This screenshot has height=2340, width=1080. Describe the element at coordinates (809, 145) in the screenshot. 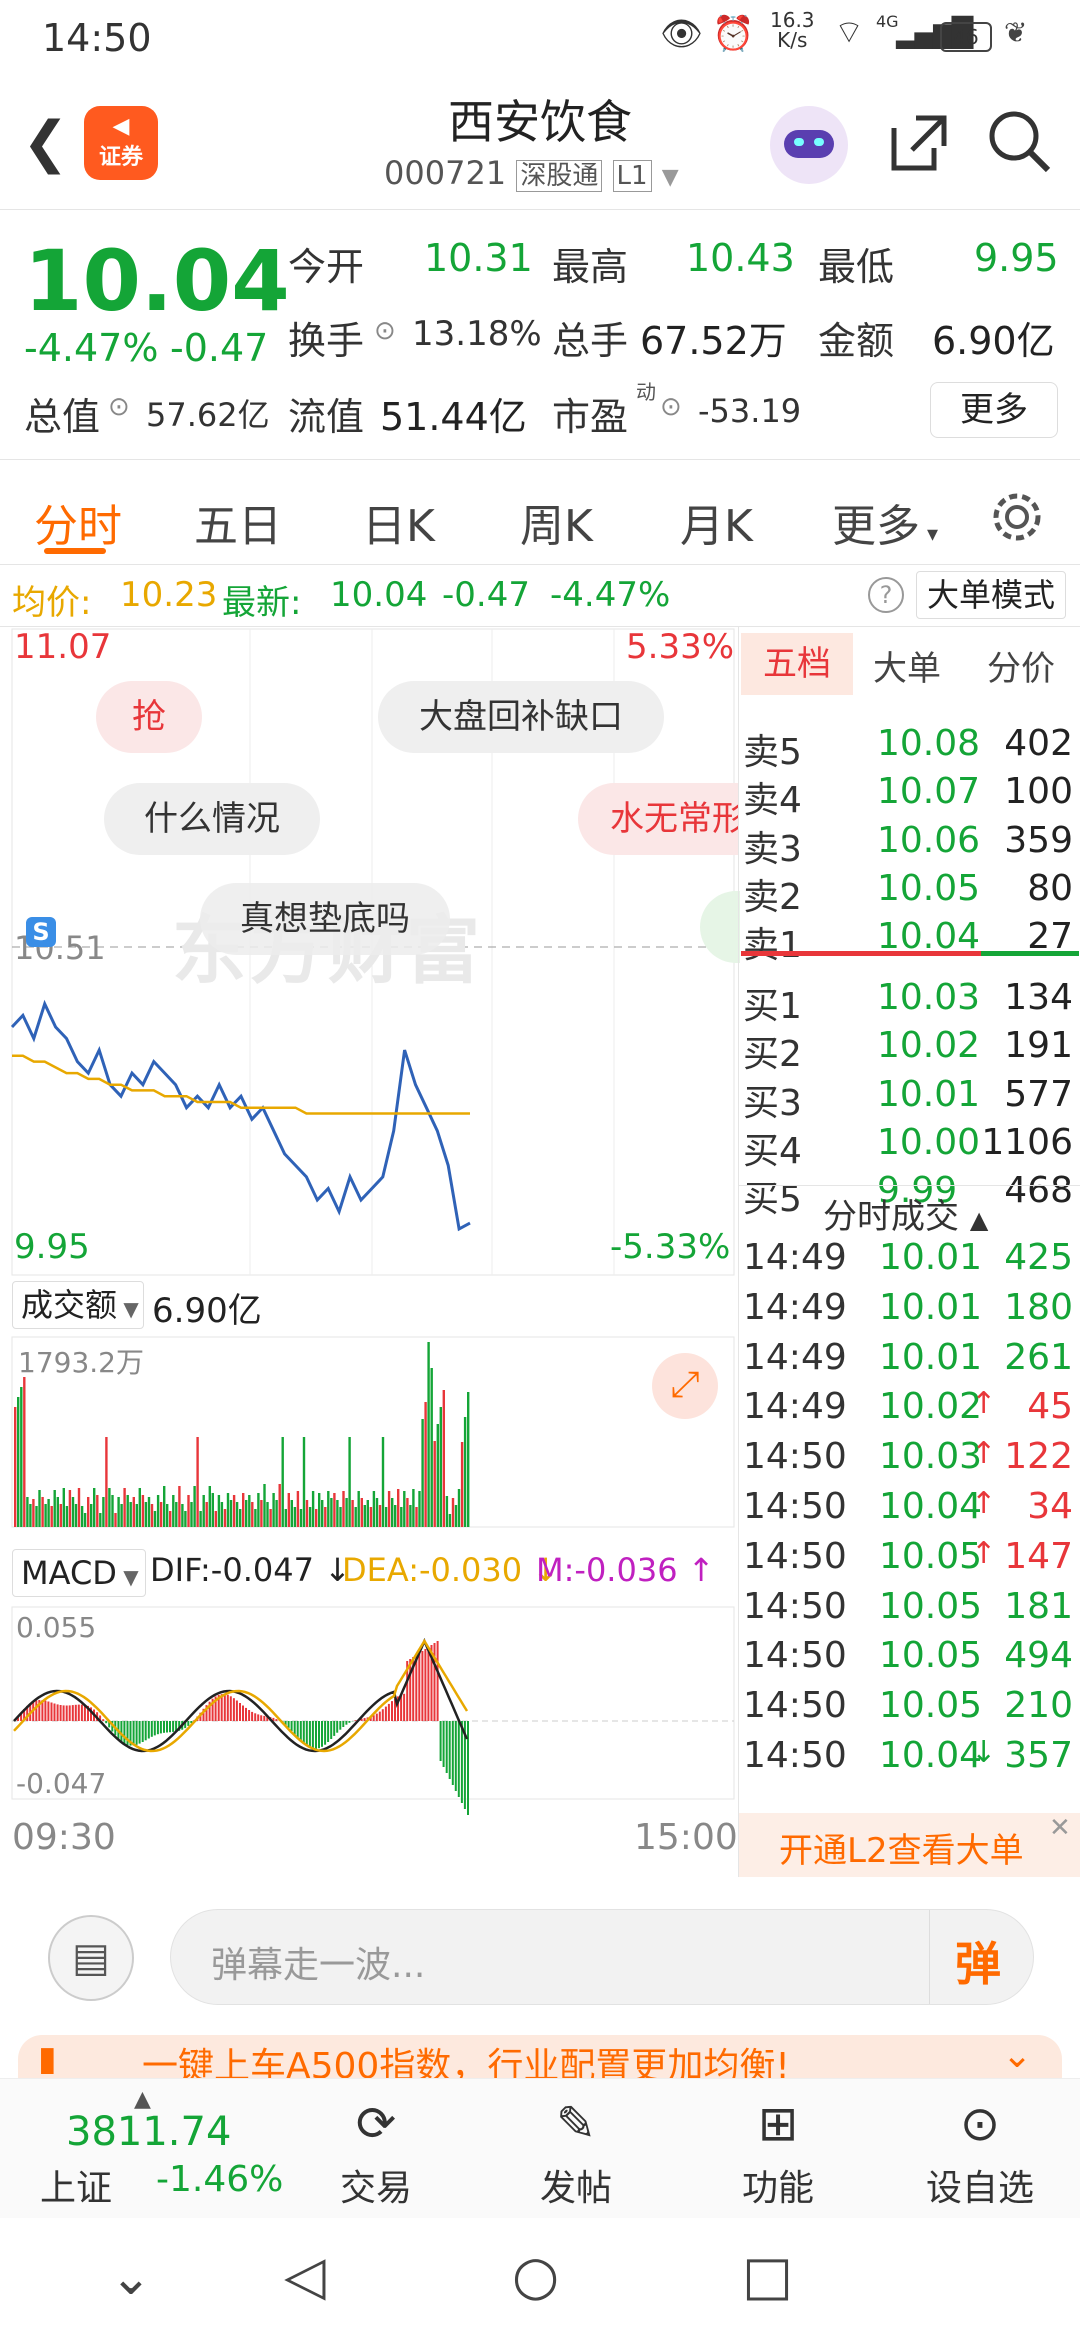

I see `robot-avatar` at that location.